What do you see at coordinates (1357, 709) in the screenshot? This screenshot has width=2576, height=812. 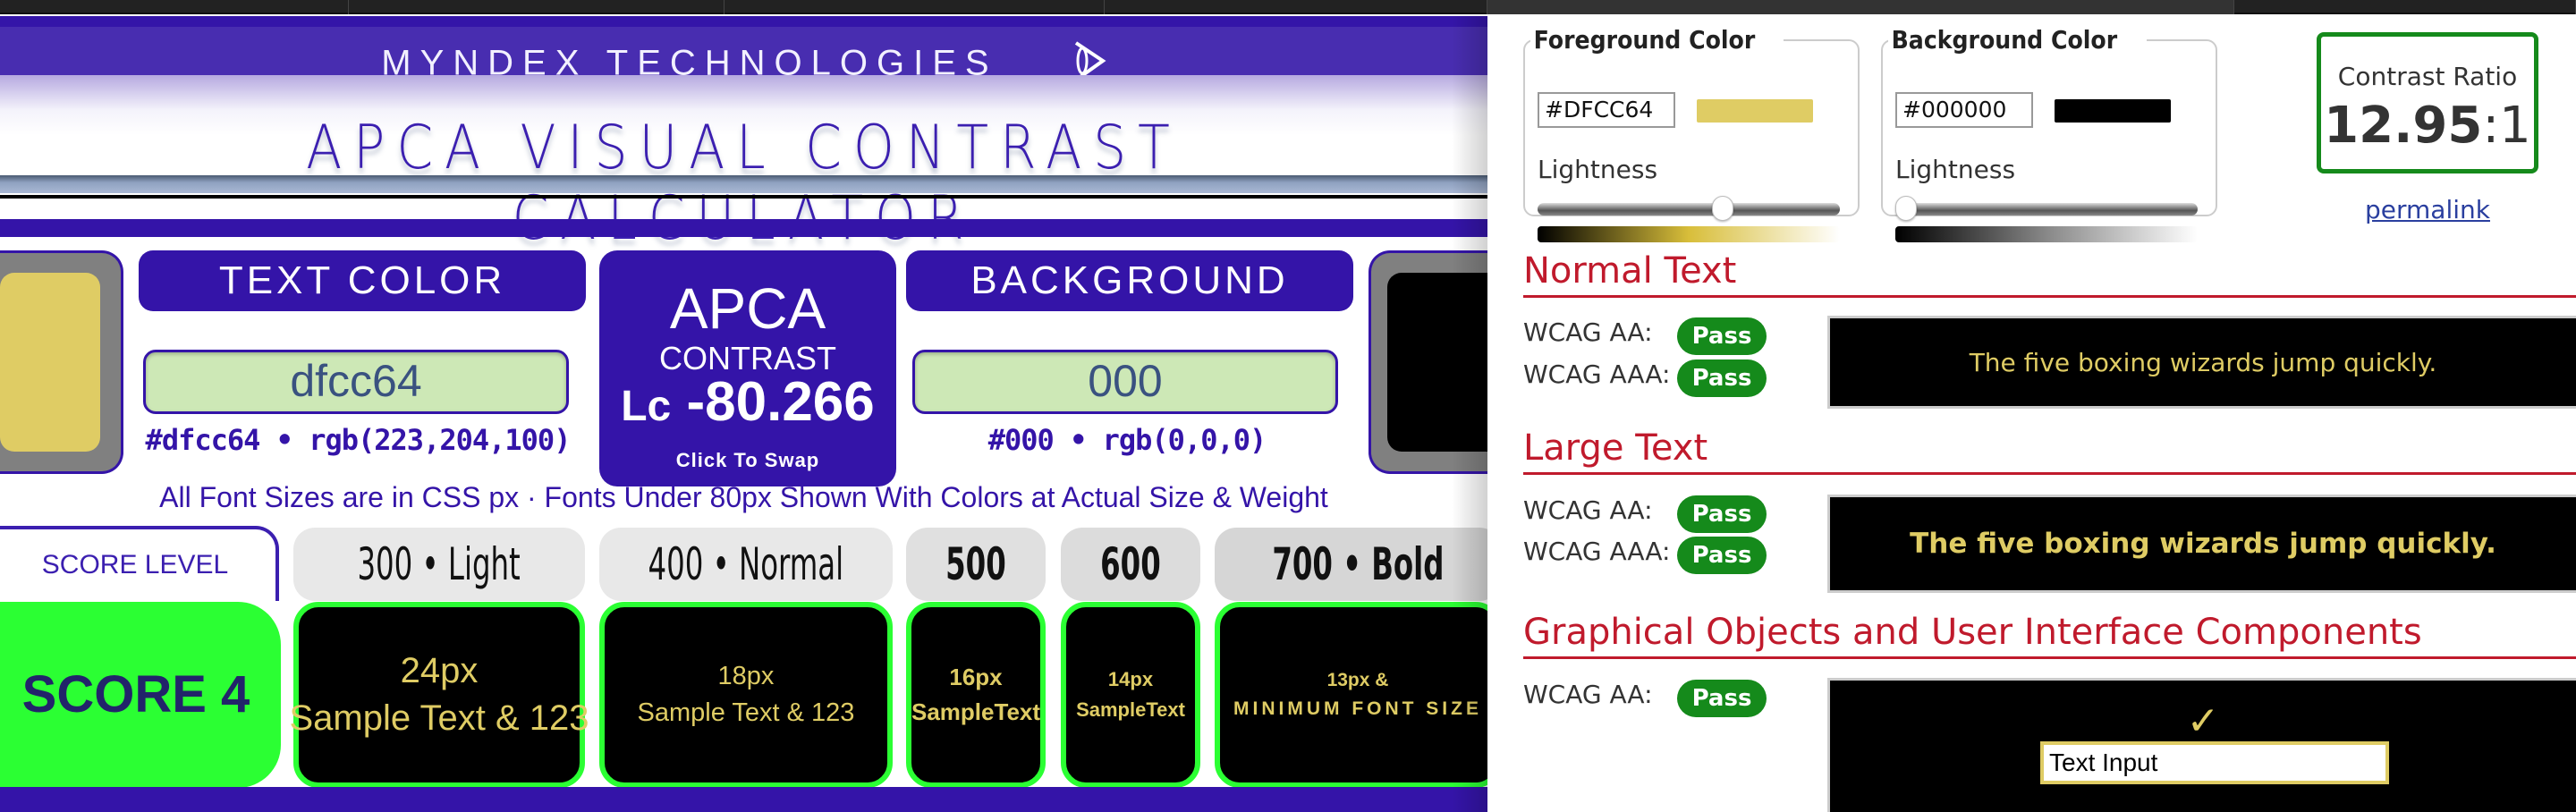 I see `sample-text: MINIMUM FONT SIZE` at bounding box center [1357, 709].